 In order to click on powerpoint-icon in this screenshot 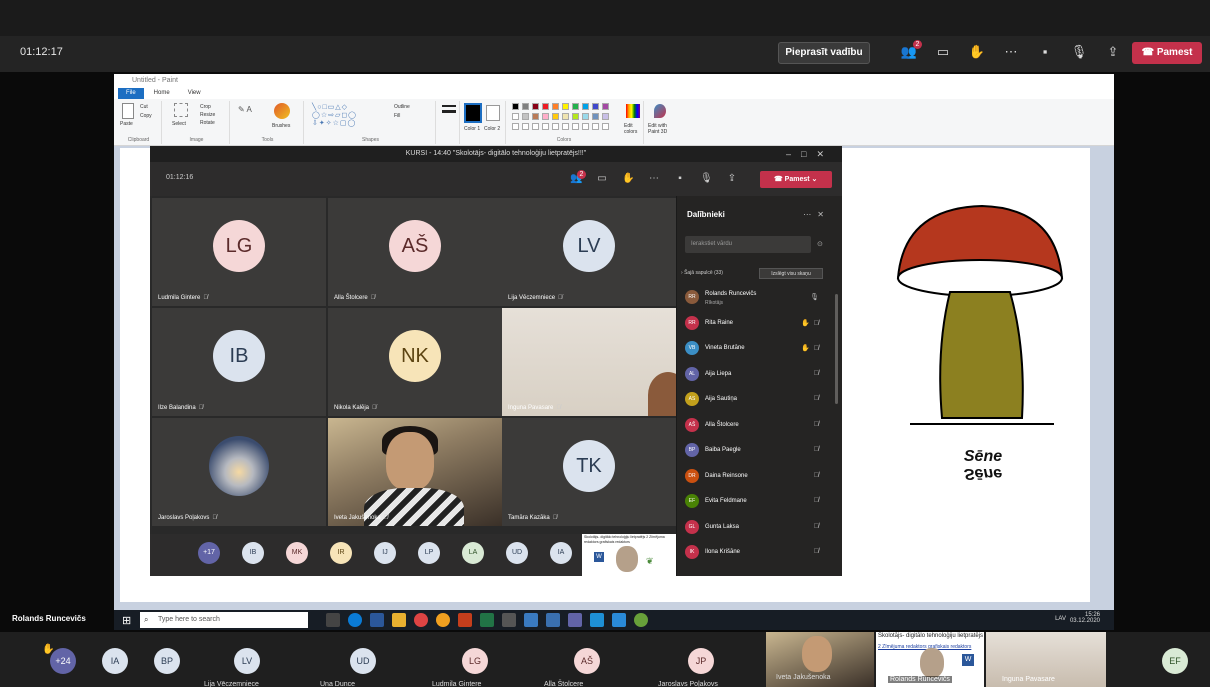, I will do `click(465, 620)`.